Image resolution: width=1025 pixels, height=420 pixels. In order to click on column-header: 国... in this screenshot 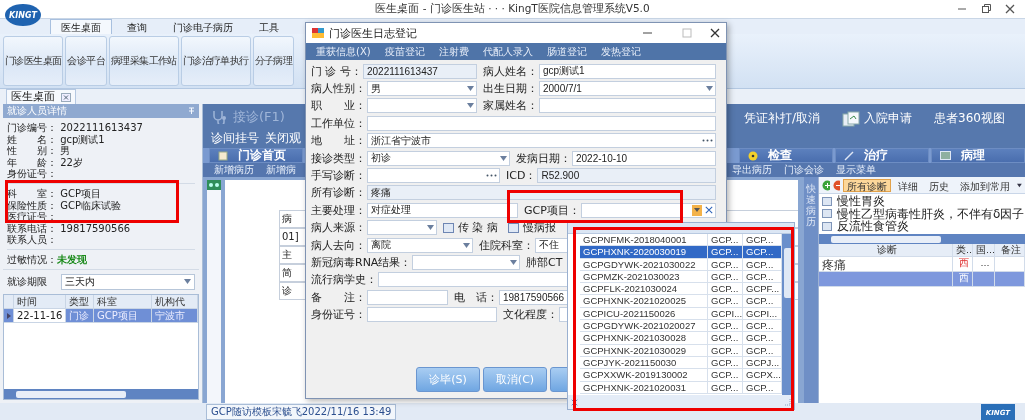, I will do `click(984, 250)`.